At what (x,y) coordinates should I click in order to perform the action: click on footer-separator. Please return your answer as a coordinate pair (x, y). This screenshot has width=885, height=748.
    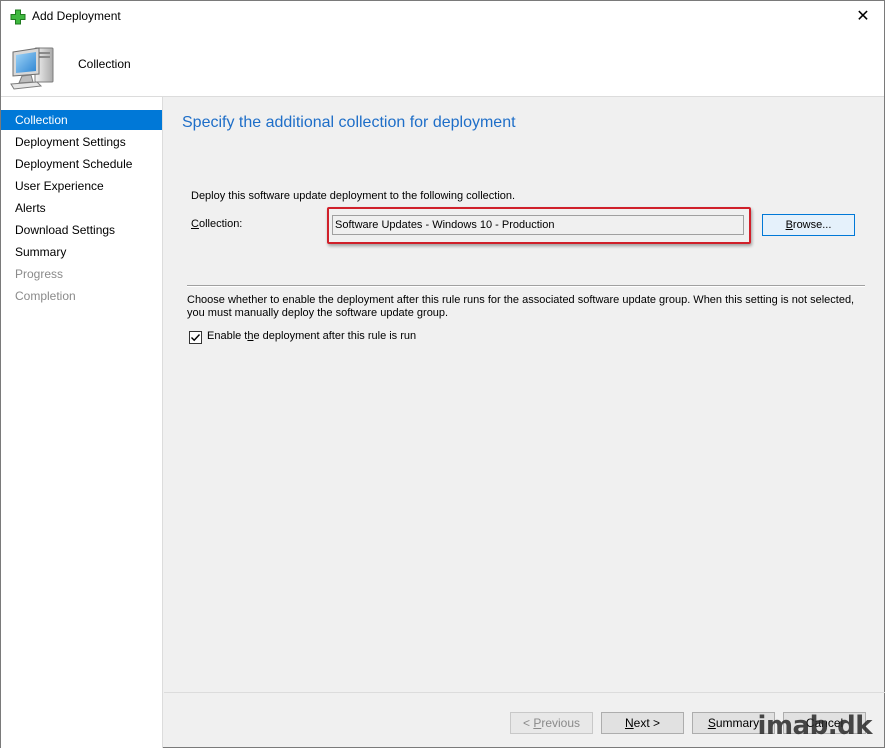
    Looking at the image, I should click on (524, 692).